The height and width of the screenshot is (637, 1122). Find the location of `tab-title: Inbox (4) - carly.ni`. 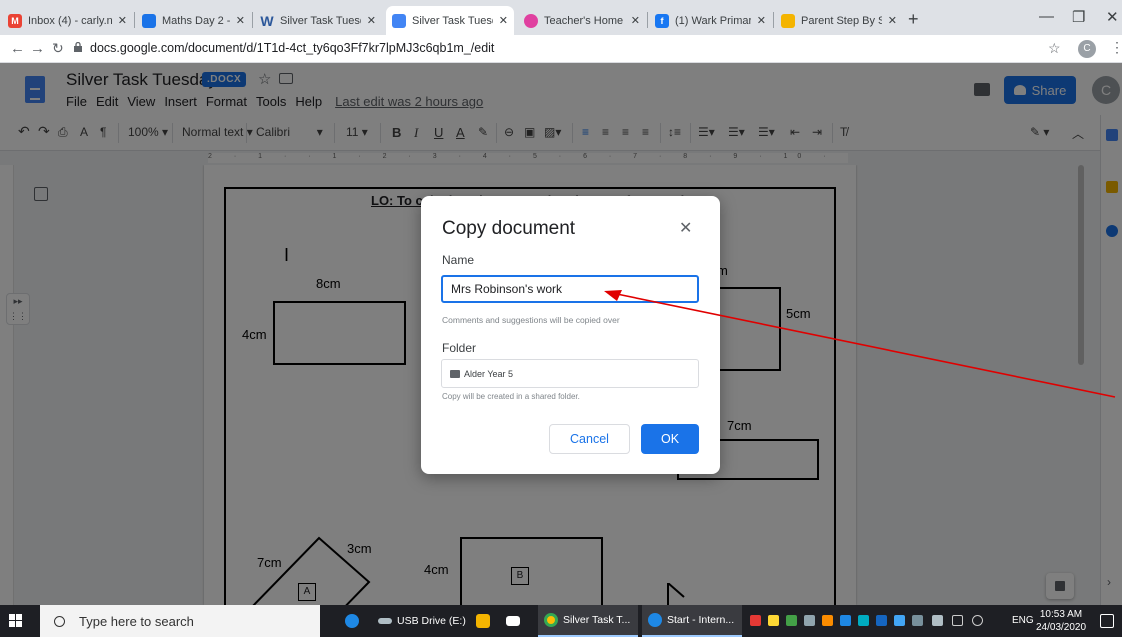

tab-title: Inbox (4) - carly.ni is located at coordinates (70, 20).